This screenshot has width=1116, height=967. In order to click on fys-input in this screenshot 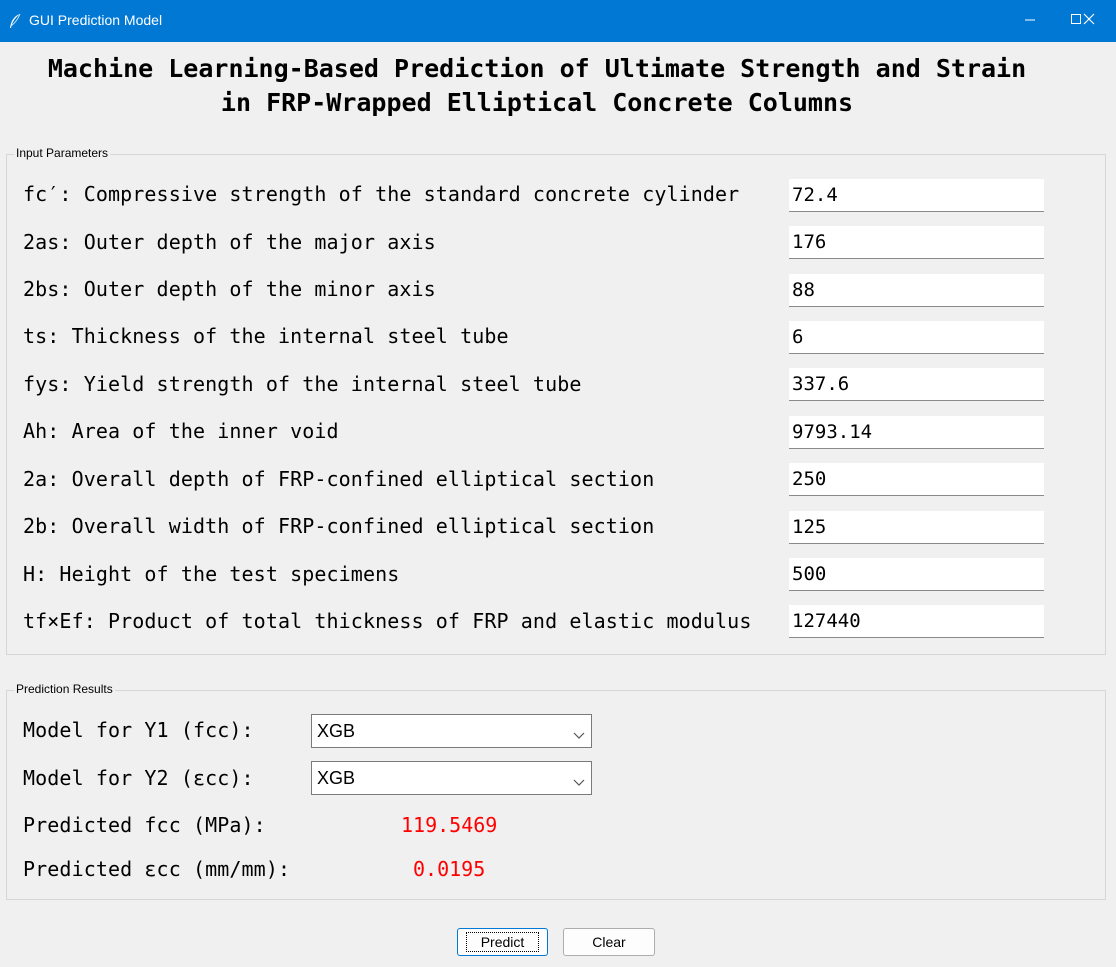, I will do `click(916, 384)`.